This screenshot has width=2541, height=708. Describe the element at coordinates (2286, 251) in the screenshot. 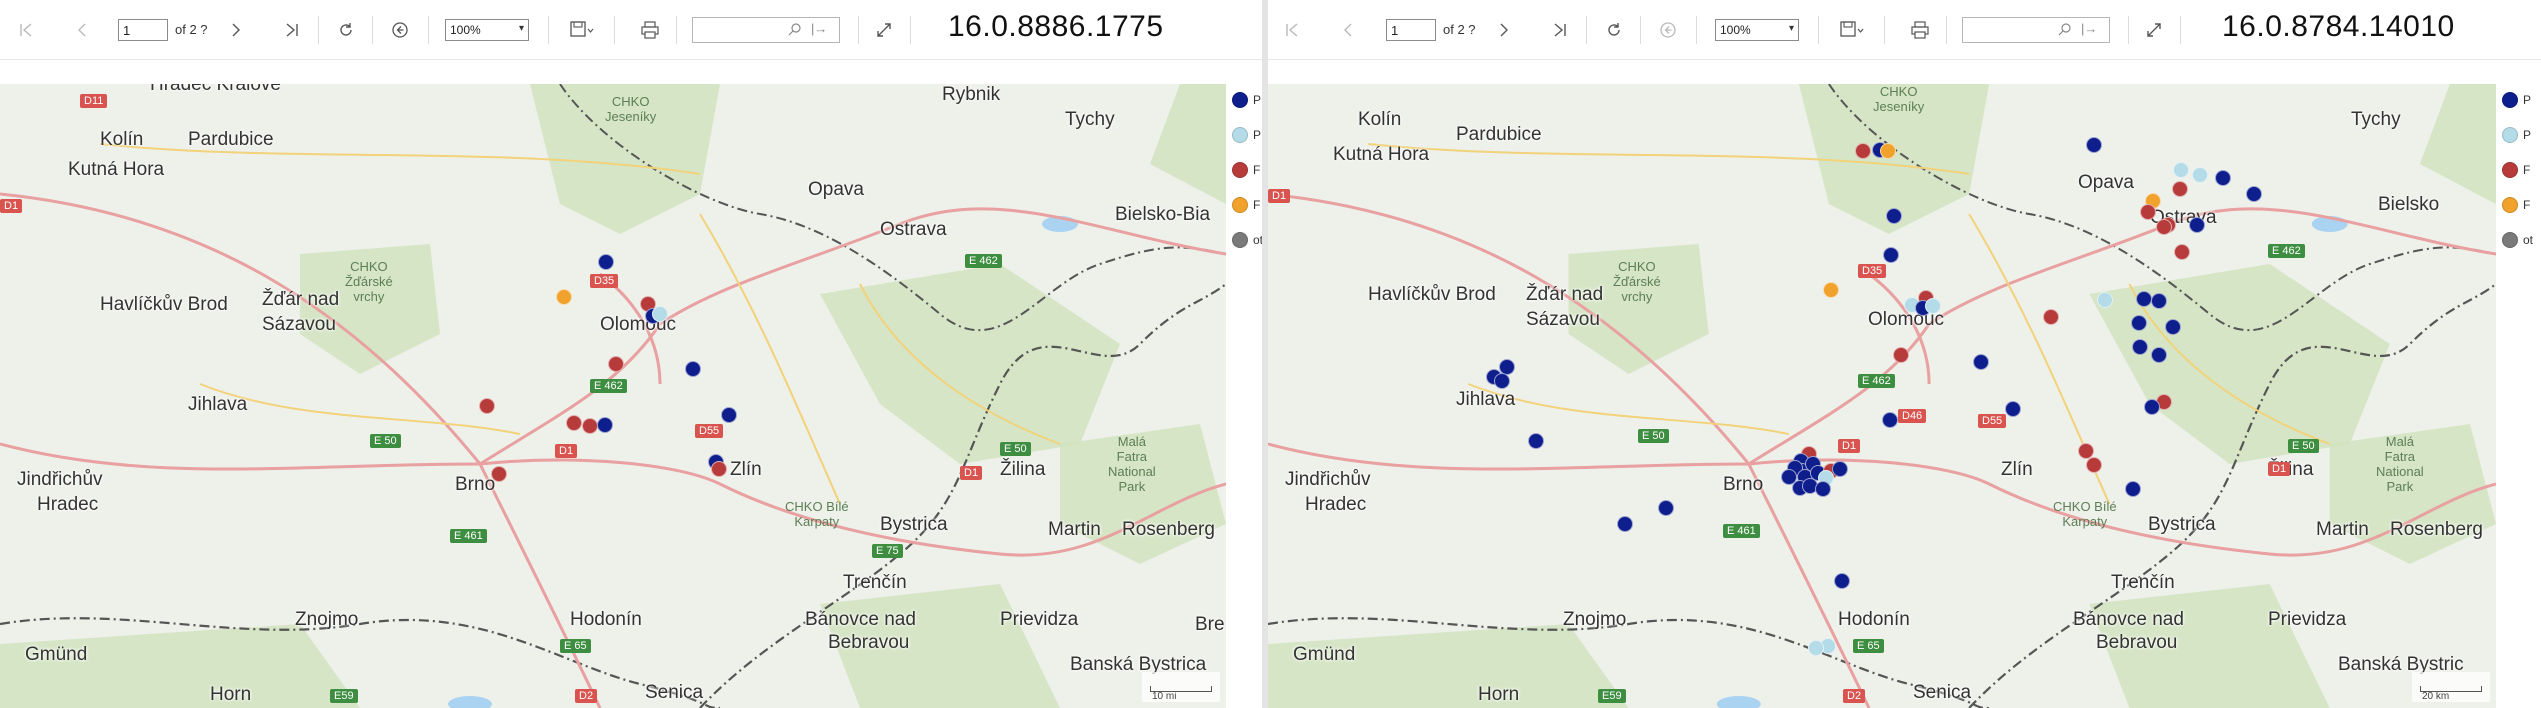

I see `road-shield: E 462` at that location.